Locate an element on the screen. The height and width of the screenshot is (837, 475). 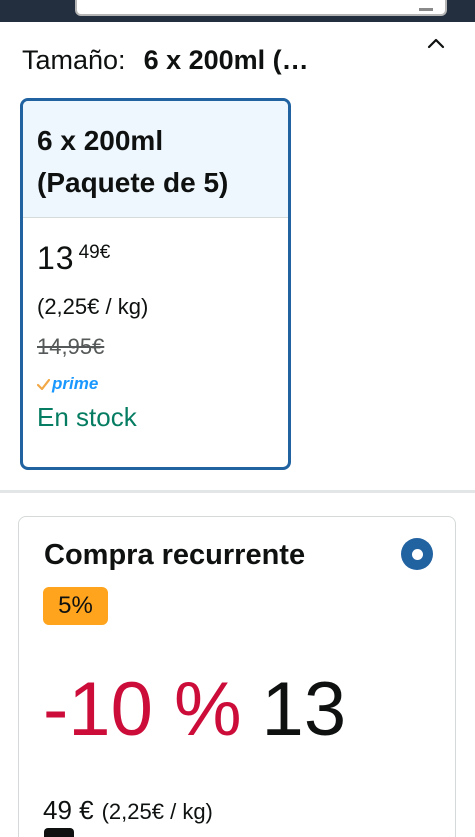
price-underline is located at coordinates (59, 832).